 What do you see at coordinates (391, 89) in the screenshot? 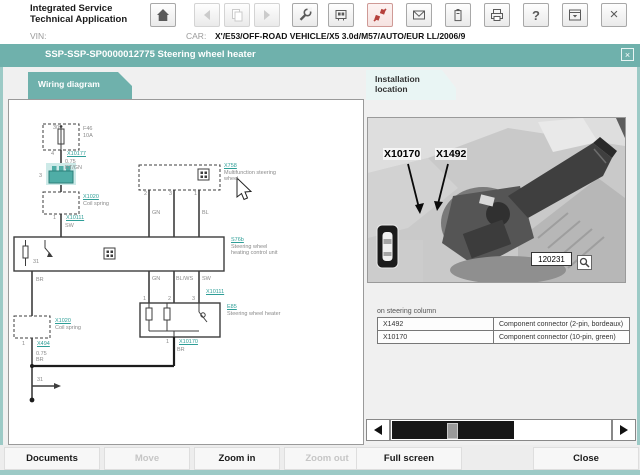
I see `installation-location-line2: location` at bounding box center [391, 89].